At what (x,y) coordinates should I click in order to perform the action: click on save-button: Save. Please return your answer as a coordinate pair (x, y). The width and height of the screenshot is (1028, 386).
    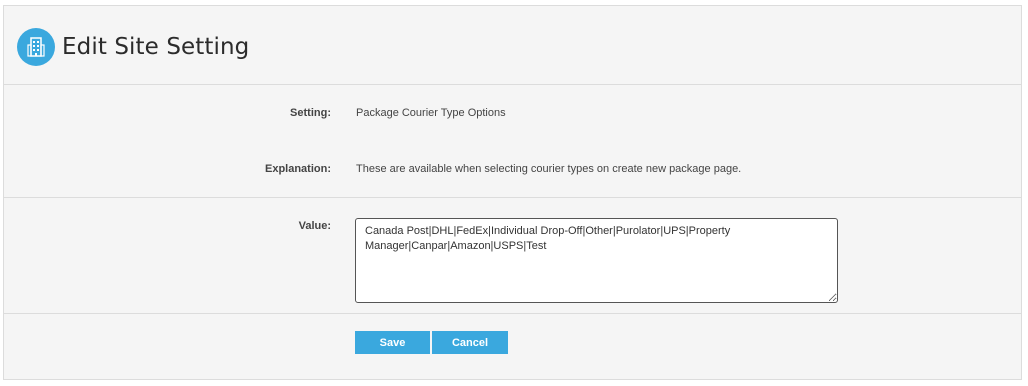
    Looking at the image, I should click on (392, 342).